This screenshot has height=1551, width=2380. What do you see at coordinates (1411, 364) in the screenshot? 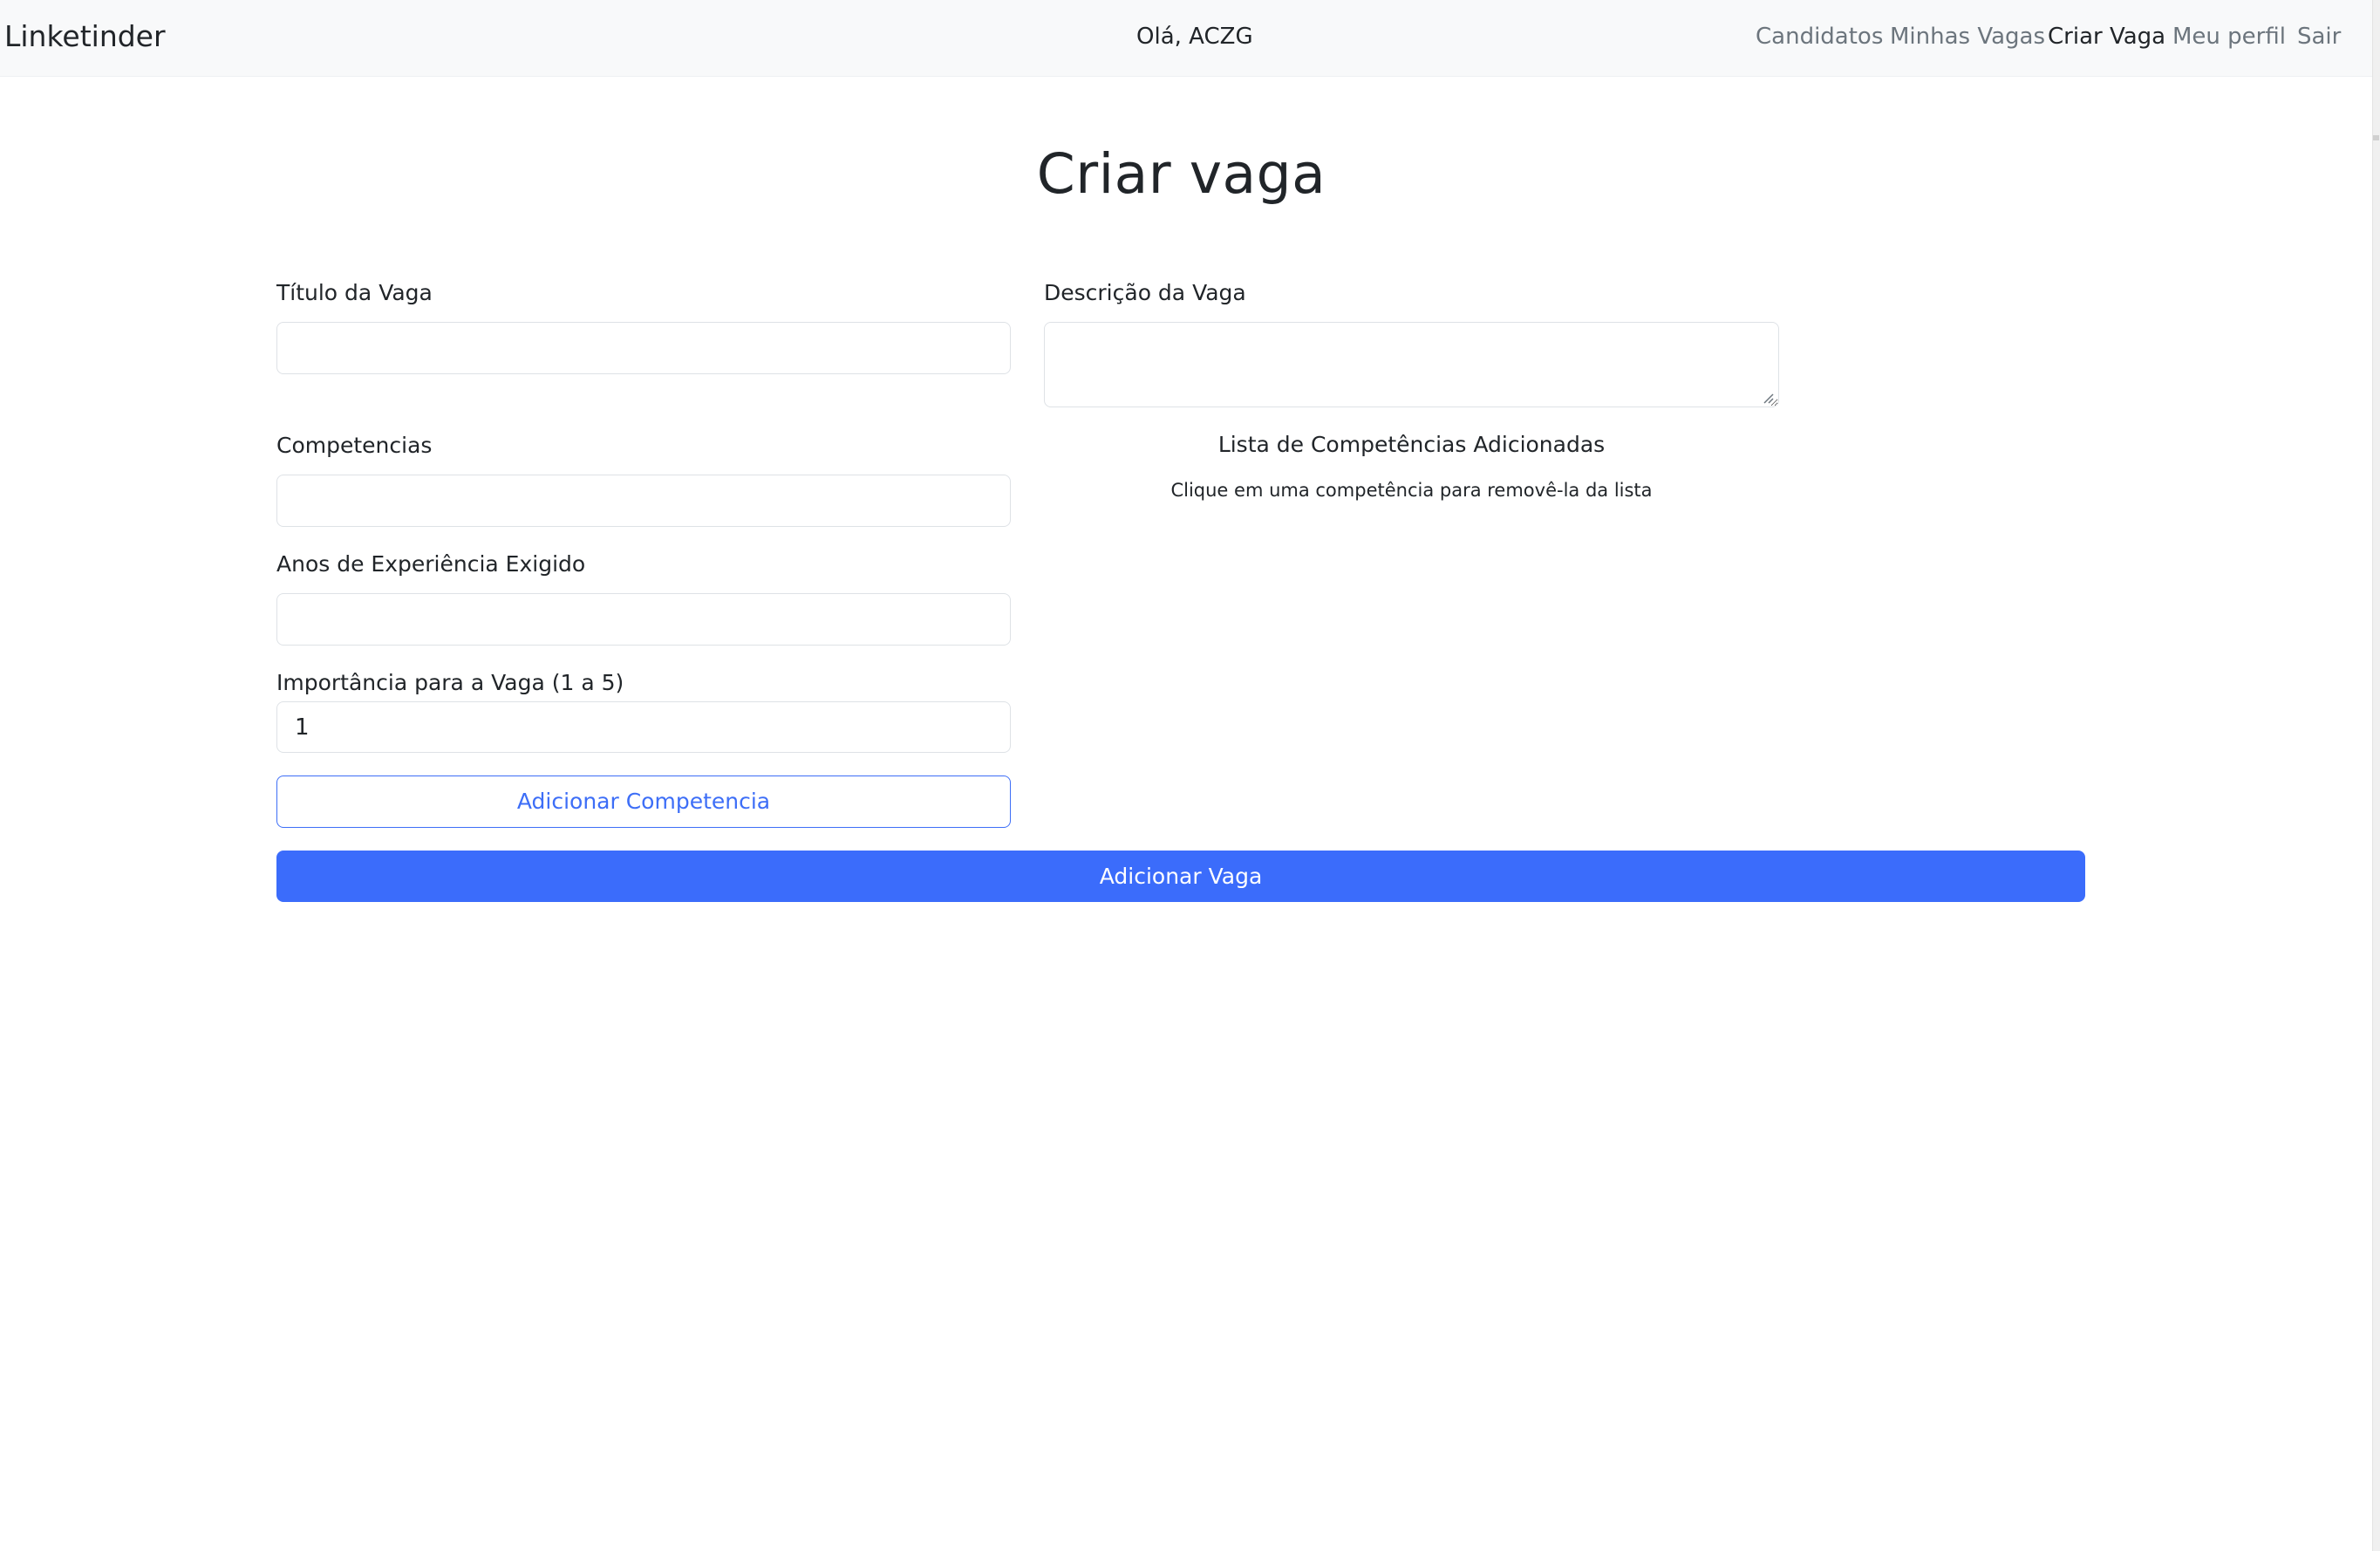
I see `descricao-textarea` at bounding box center [1411, 364].